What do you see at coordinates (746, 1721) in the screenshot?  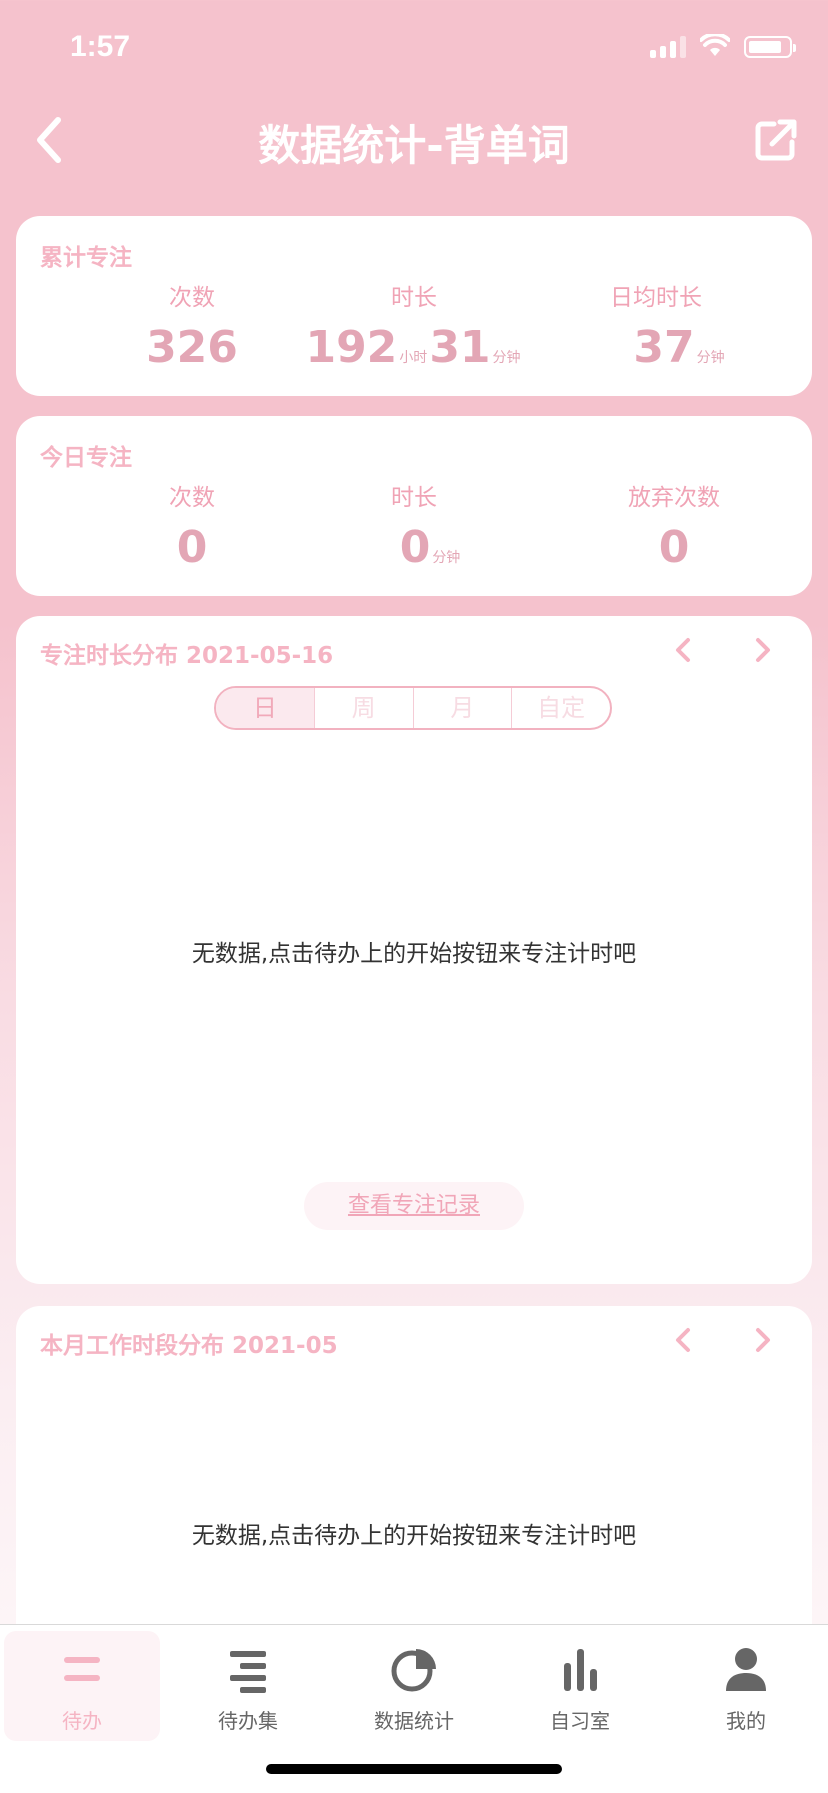 I see `tab-mine-label: 我的` at bounding box center [746, 1721].